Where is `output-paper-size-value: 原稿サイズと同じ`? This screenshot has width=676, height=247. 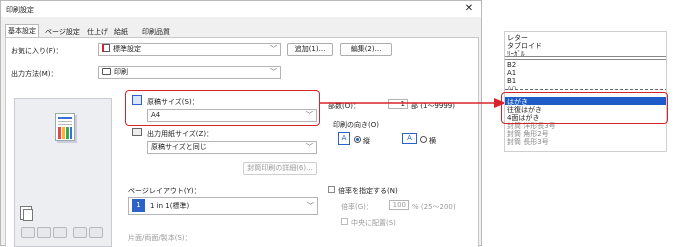
output-paper-size-value: 原稿サイズと同じ is located at coordinates (179, 147).